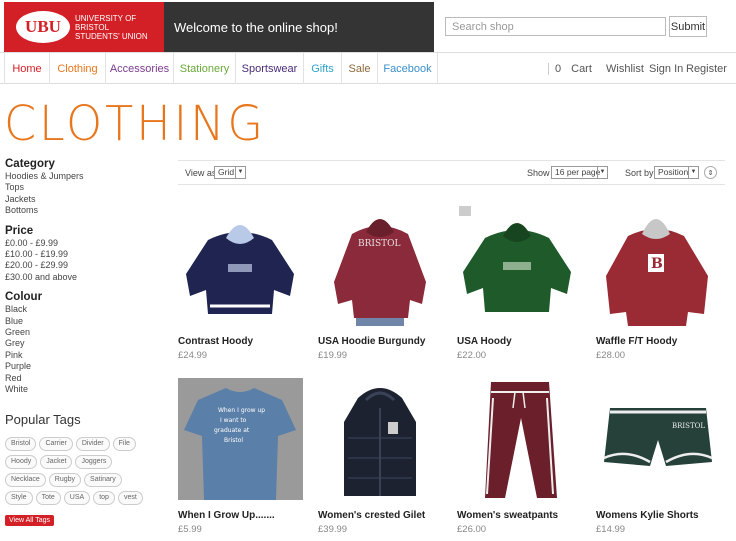  I want to click on nav-label: Gifts, so click(322, 68).